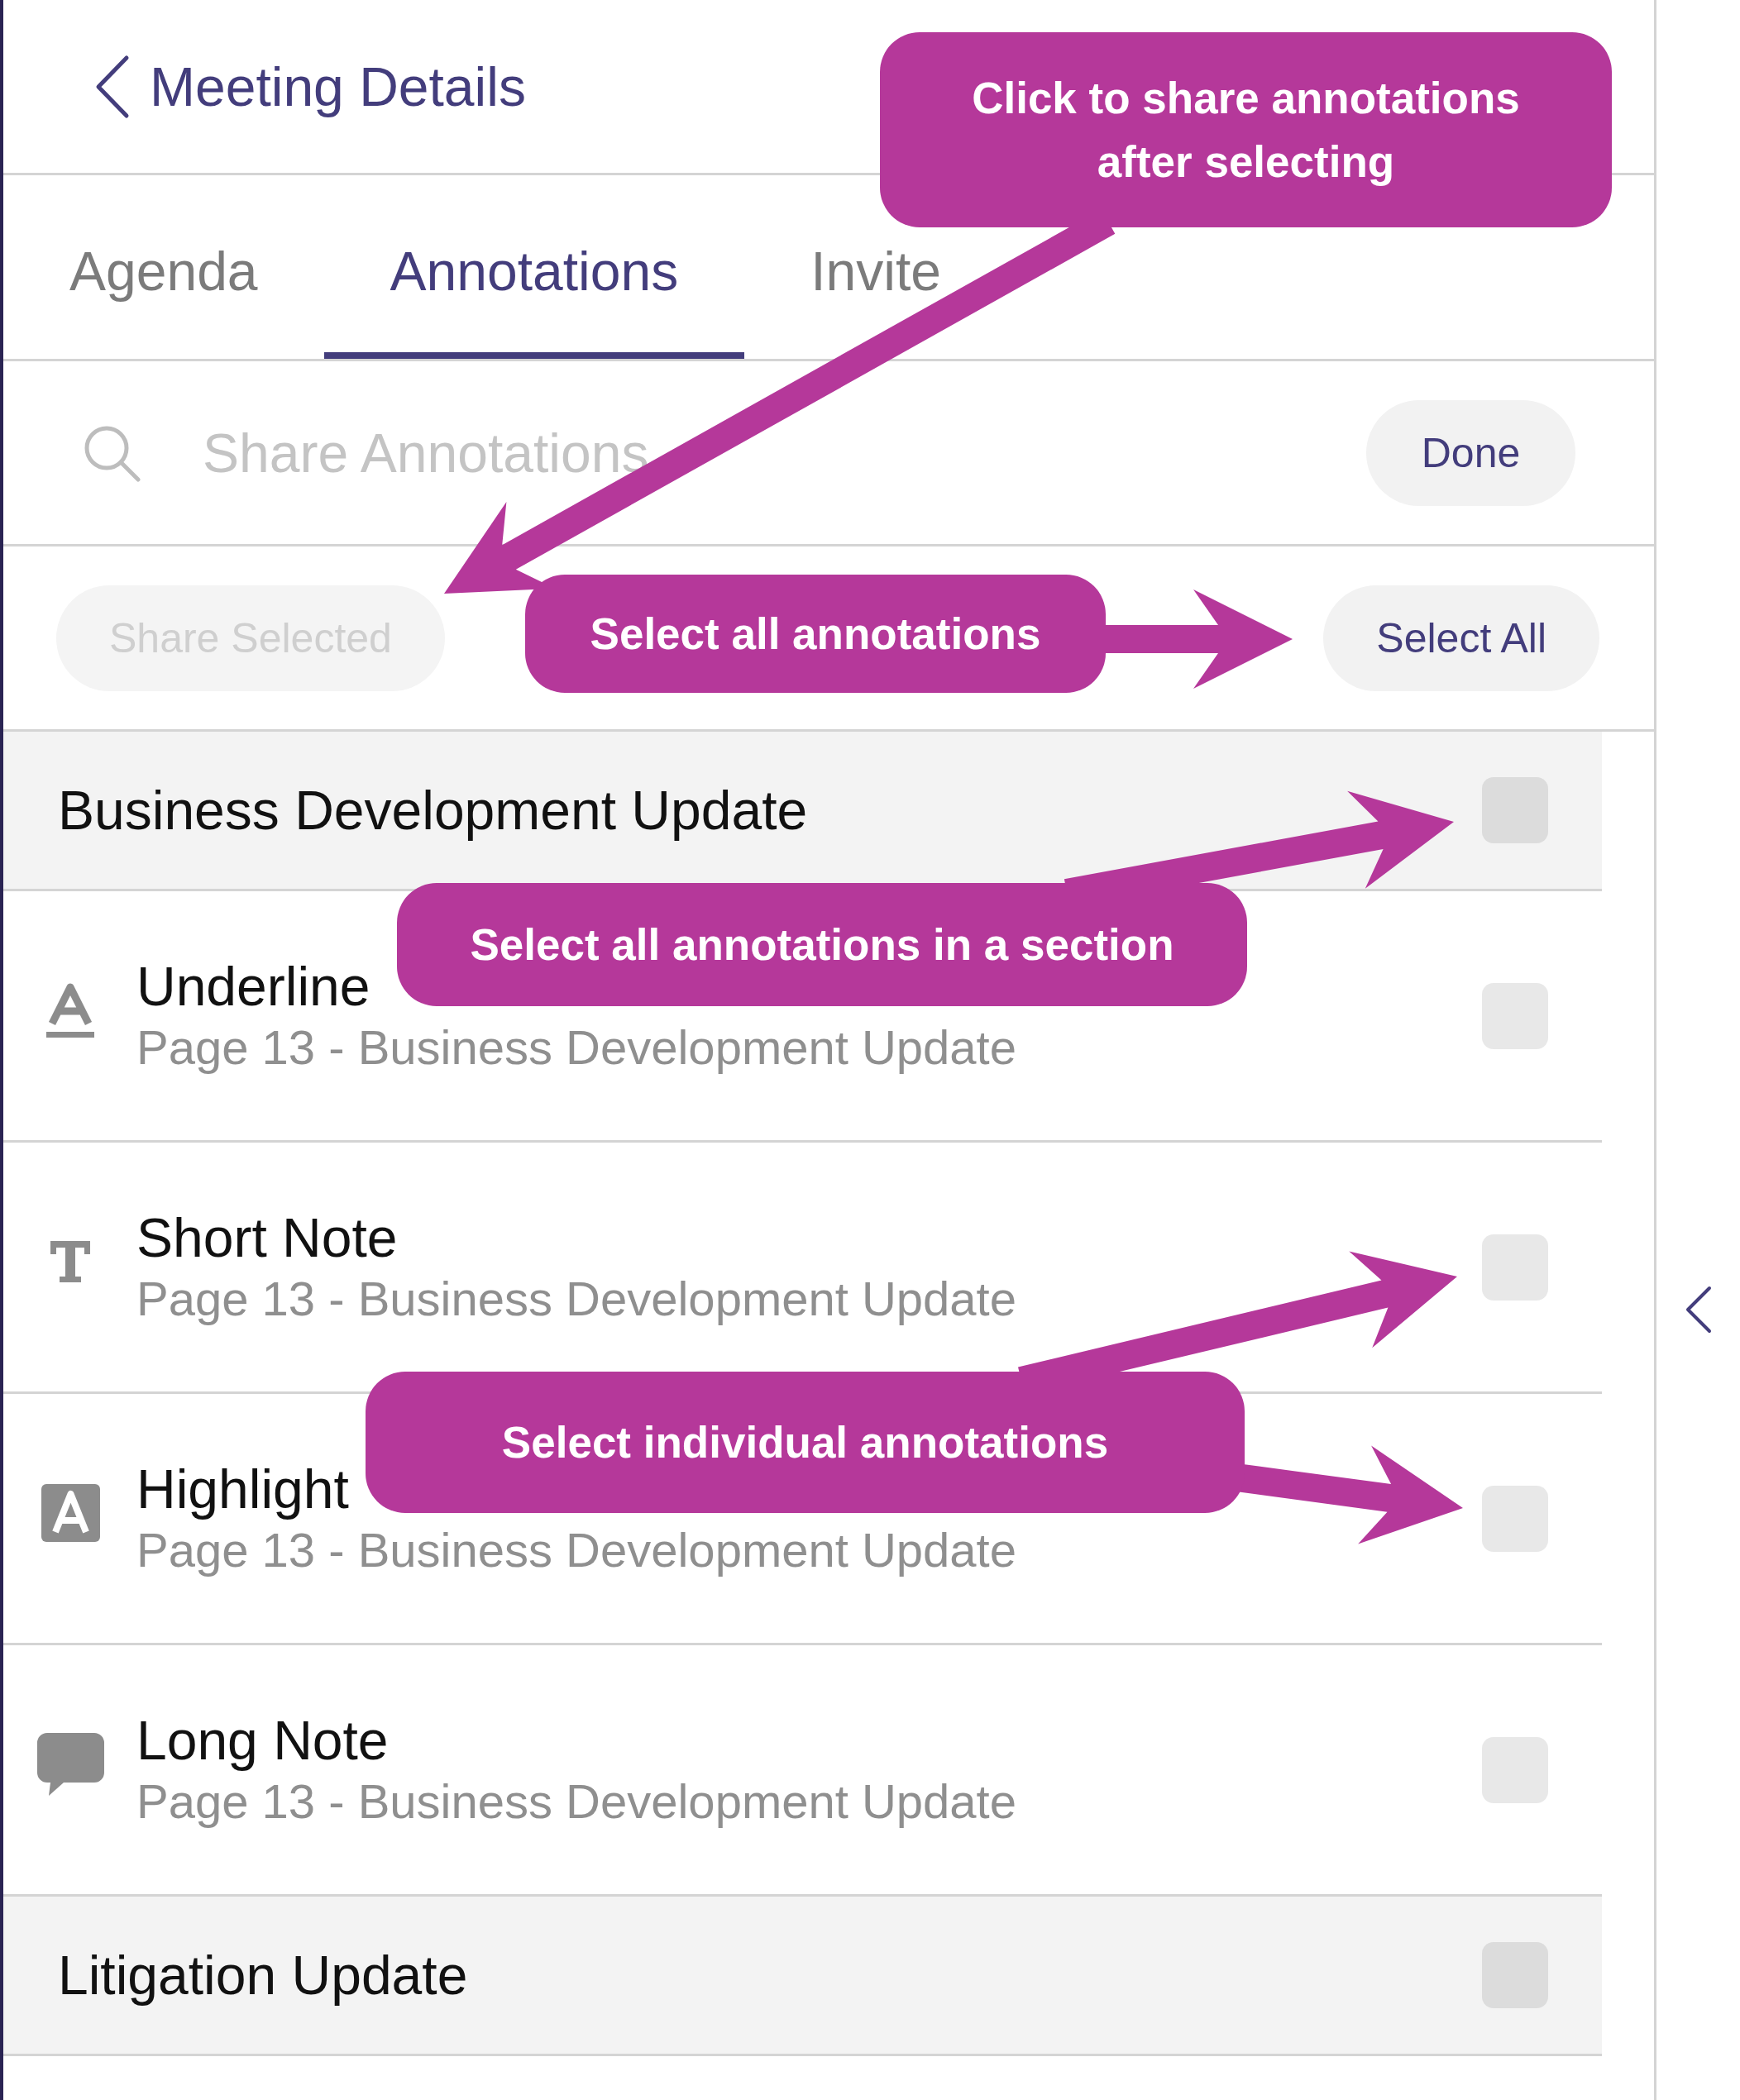 This screenshot has height=2100, width=1740. Describe the element at coordinates (433, 810) in the screenshot. I see `section-title: Business Development Update` at that location.